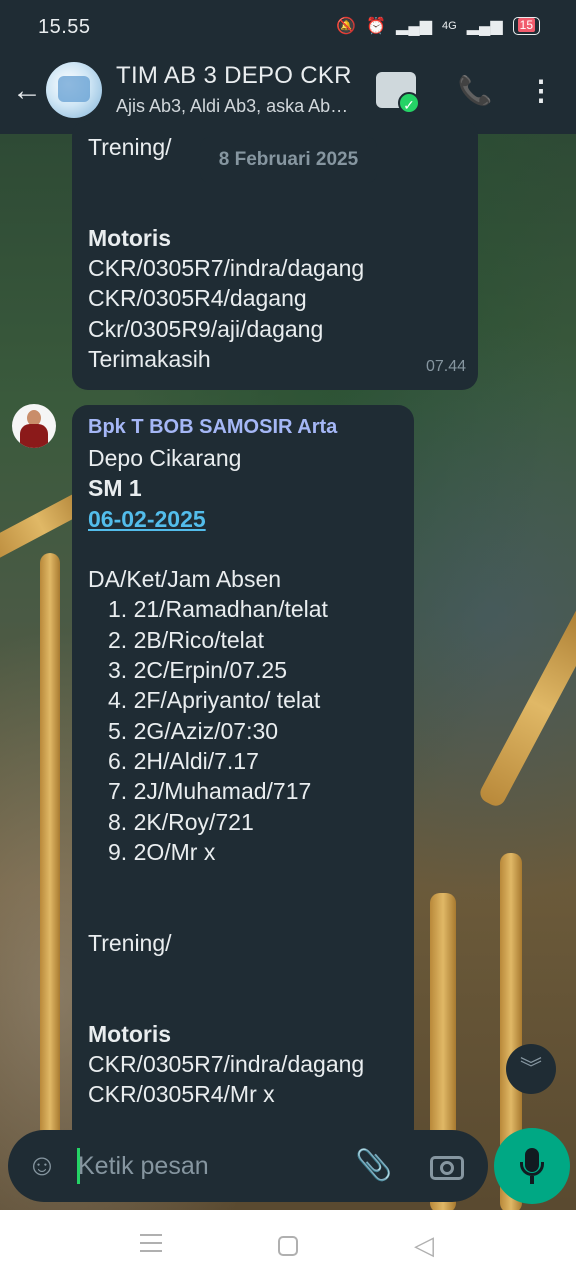 Image resolution: width=576 pixels, height=1280 pixels. What do you see at coordinates (234, 76) in the screenshot?
I see `chat-title: TIM AB 3 DEPO CKR` at bounding box center [234, 76].